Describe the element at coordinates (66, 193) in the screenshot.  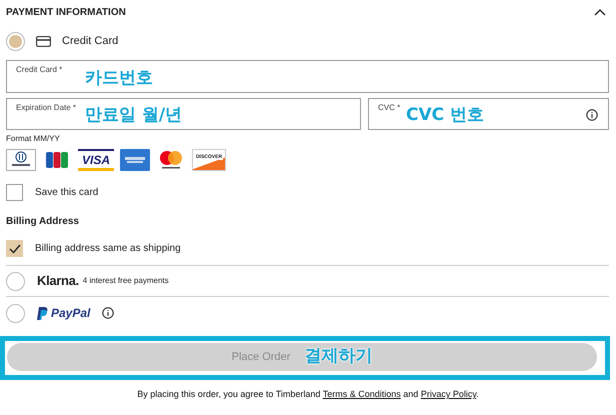
I see `checkbox-label: Save this card` at that location.